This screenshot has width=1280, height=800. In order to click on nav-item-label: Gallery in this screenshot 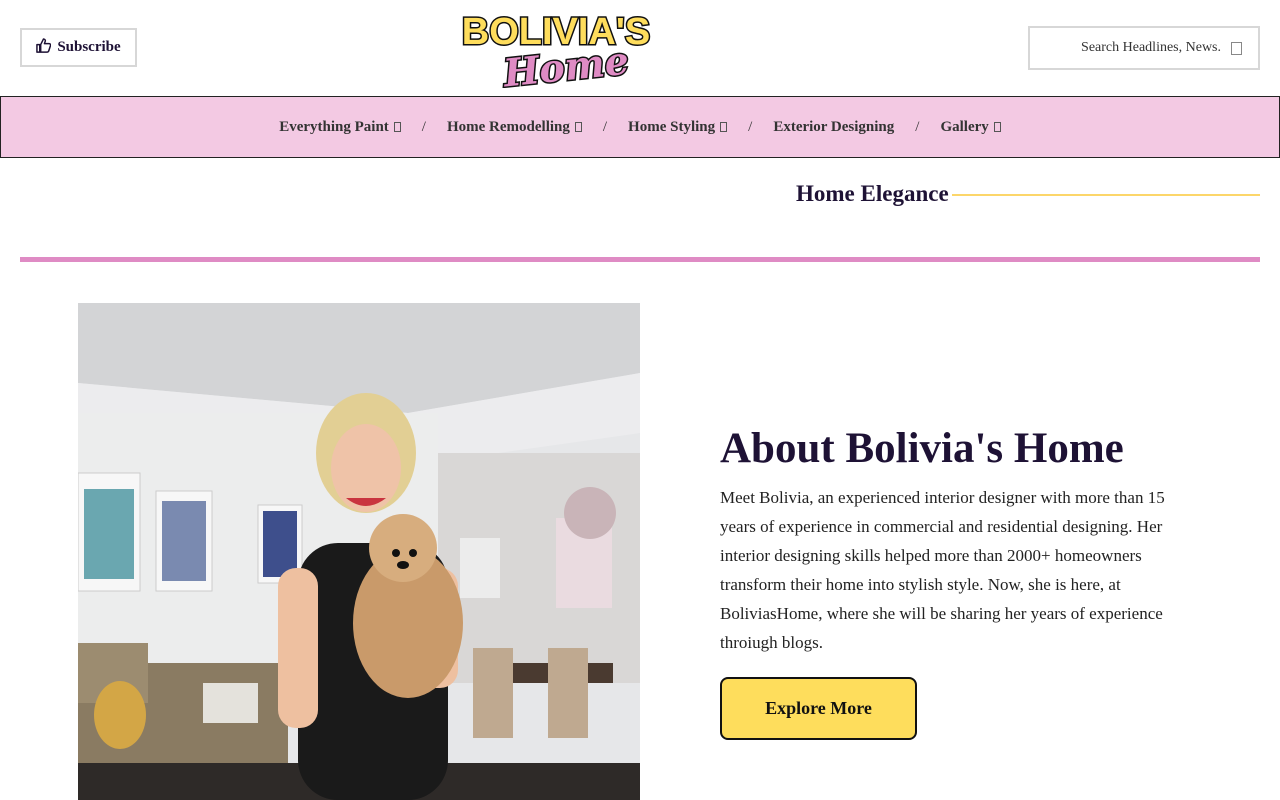, I will do `click(964, 126)`.